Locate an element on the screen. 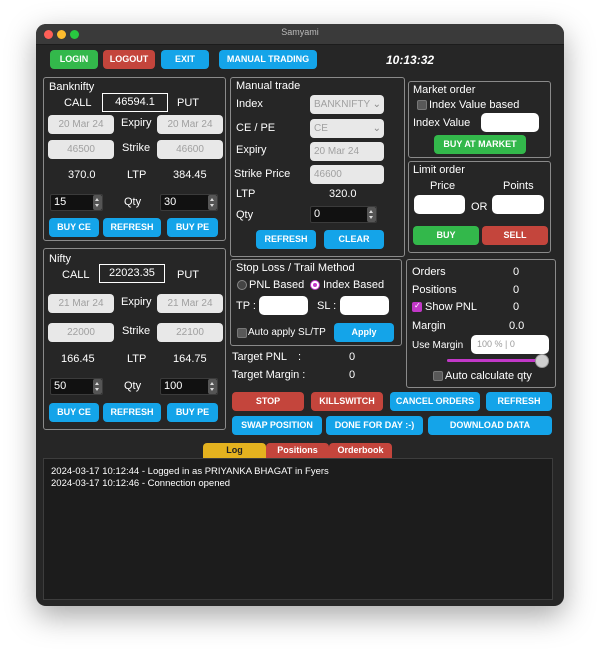 The image size is (600, 654). manual-index-label: Index is located at coordinates (249, 104).